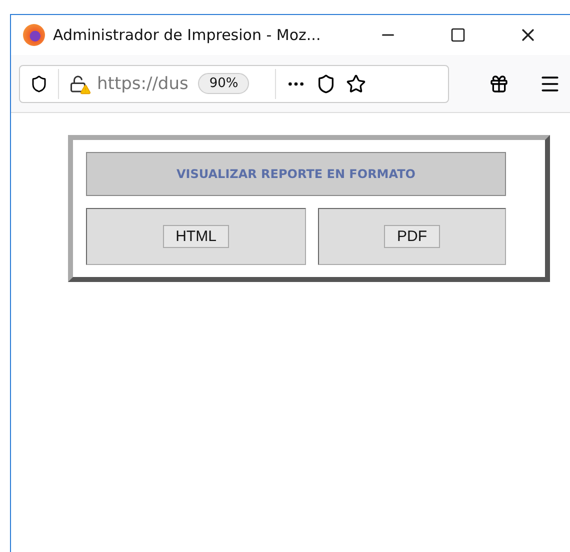 The width and height of the screenshot is (570, 552). Describe the element at coordinates (296, 174) in the screenshot. I see `report-heading: VISUALIZAR REPORTE EN FORMATO` at that location.